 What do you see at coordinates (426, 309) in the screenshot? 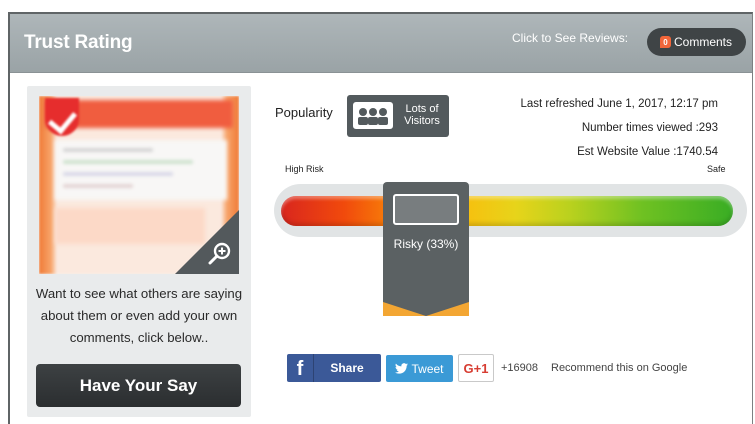
I see `risk-pointer-tip` at bounding box center [426, 309].